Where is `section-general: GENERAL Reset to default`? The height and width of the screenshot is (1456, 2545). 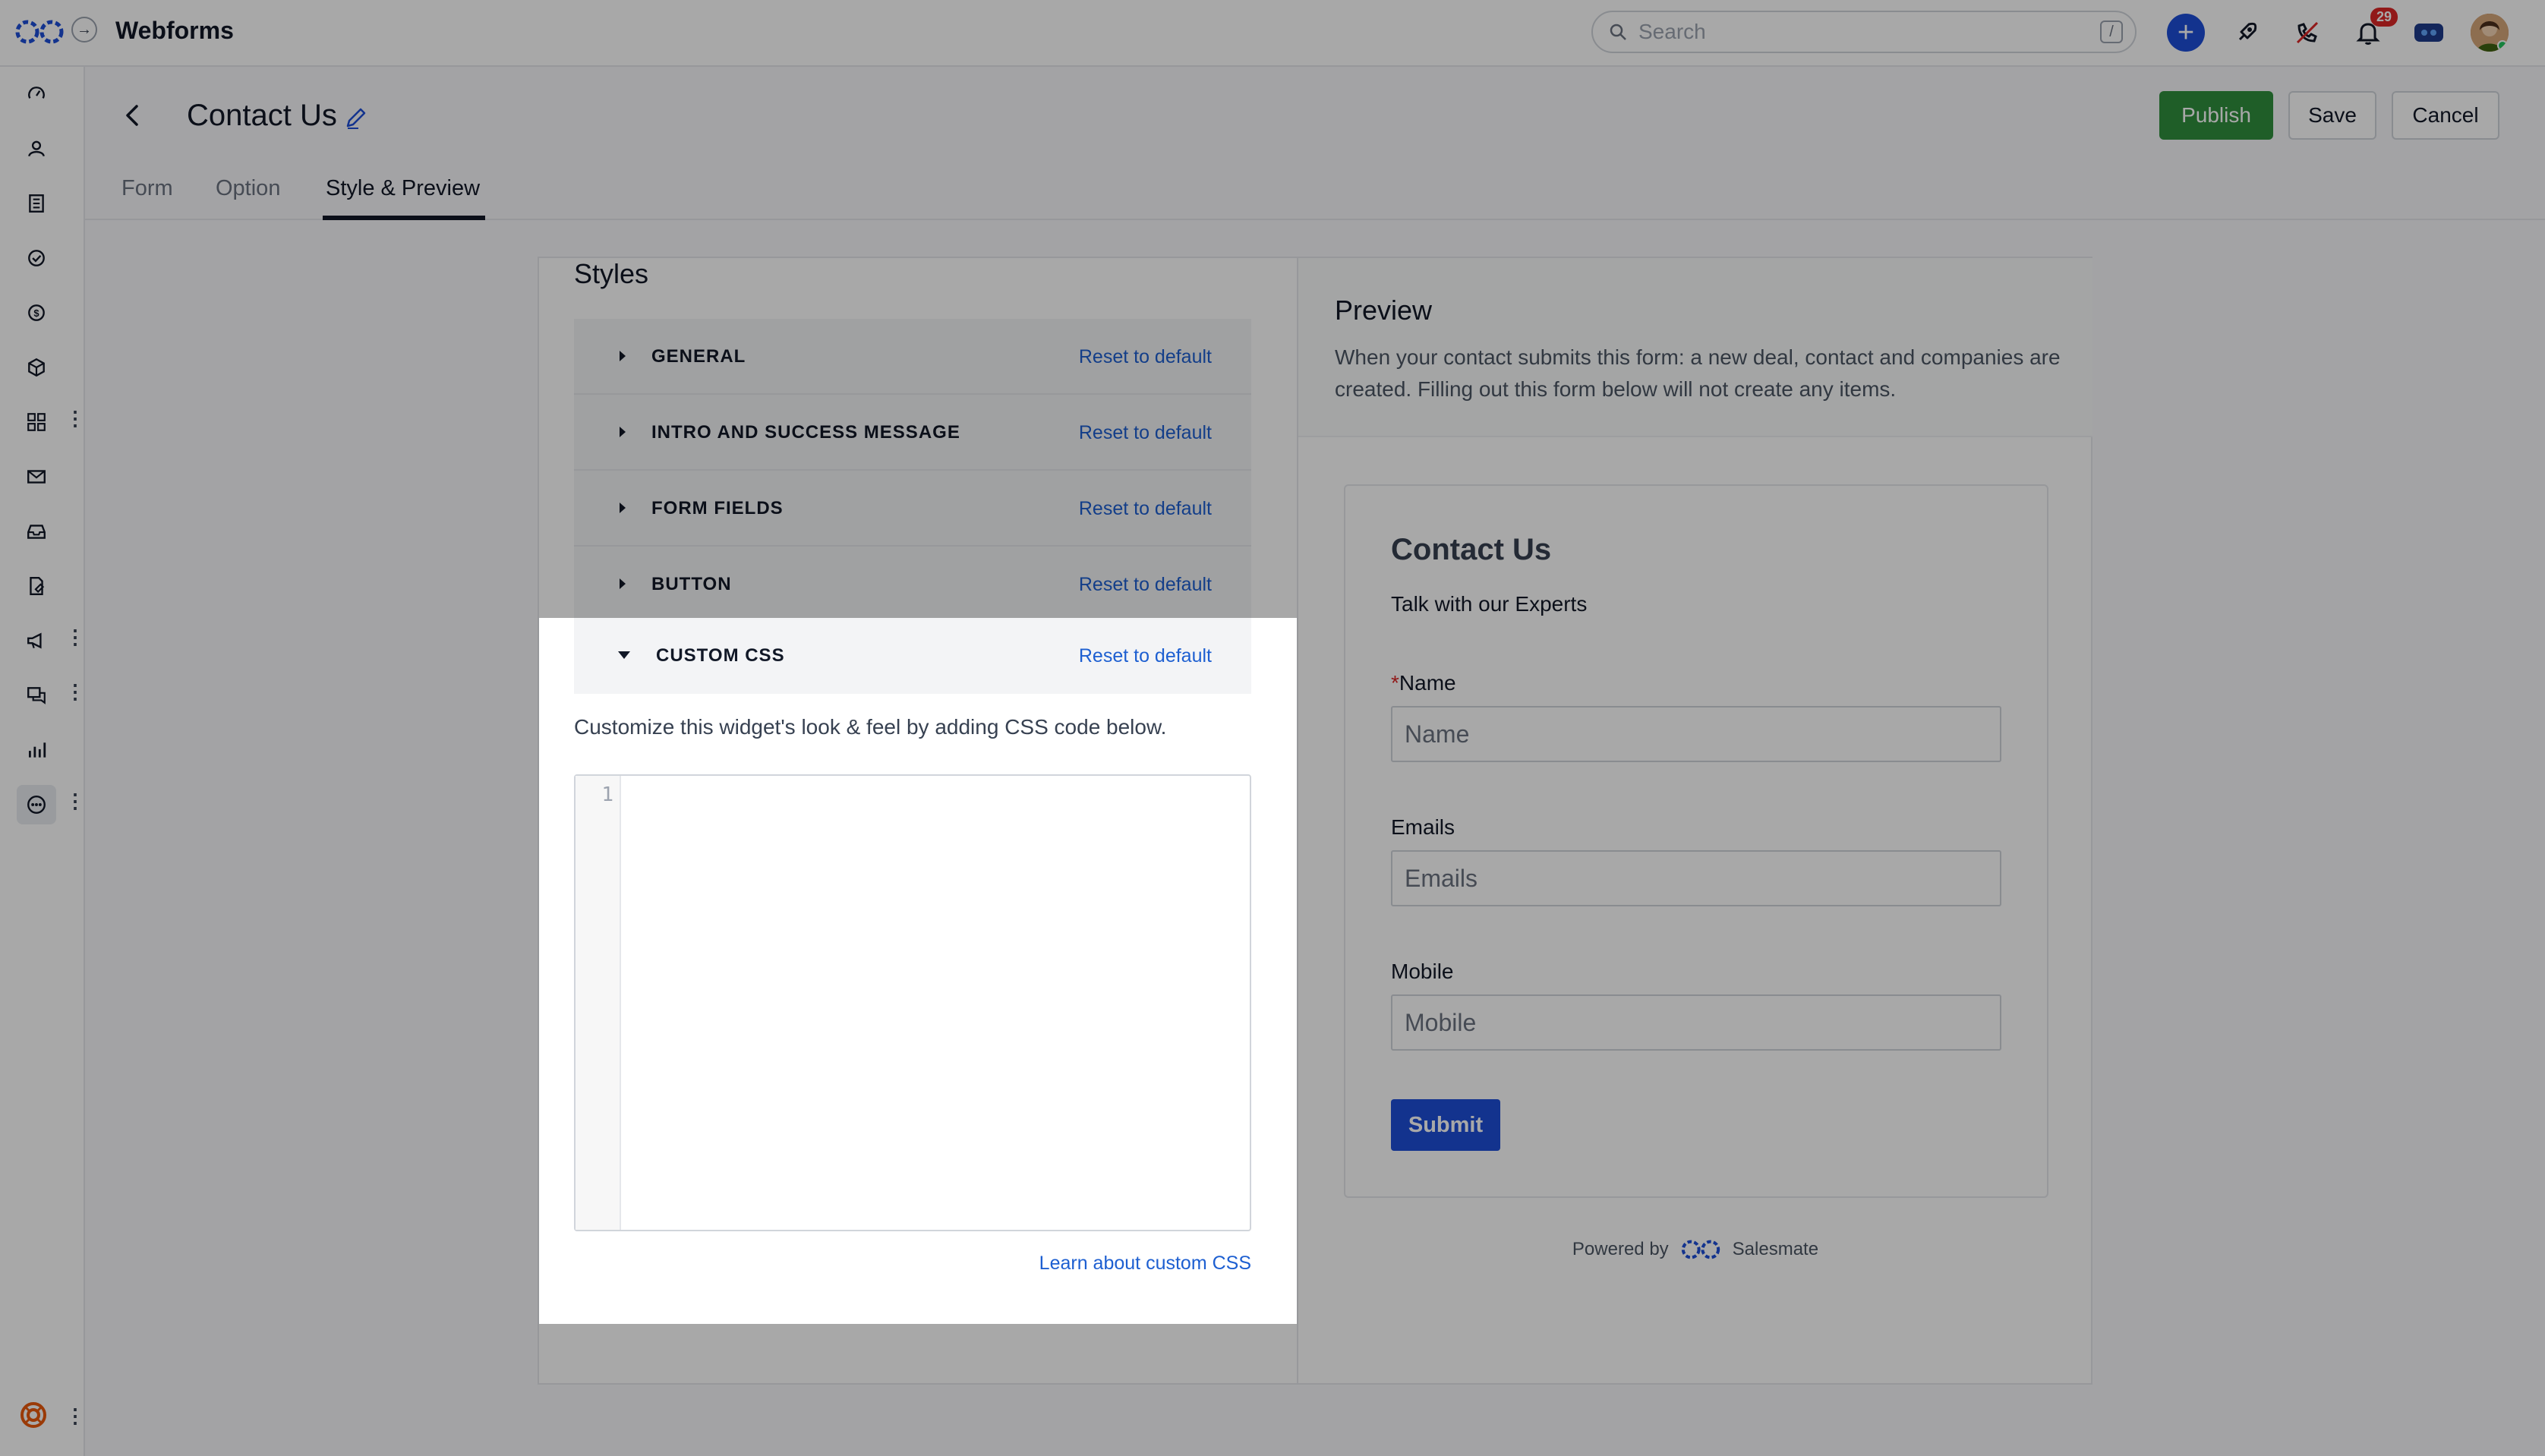 section-general: GENERAL Reset to default is located at coordinates (912, 357).